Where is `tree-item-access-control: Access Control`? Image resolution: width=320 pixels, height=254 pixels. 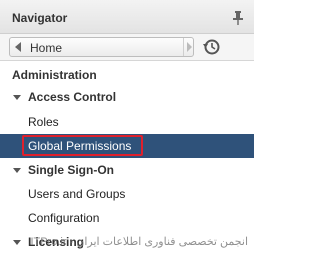
tree-item-access-control: Access Control is located at coordinates (127, 97).